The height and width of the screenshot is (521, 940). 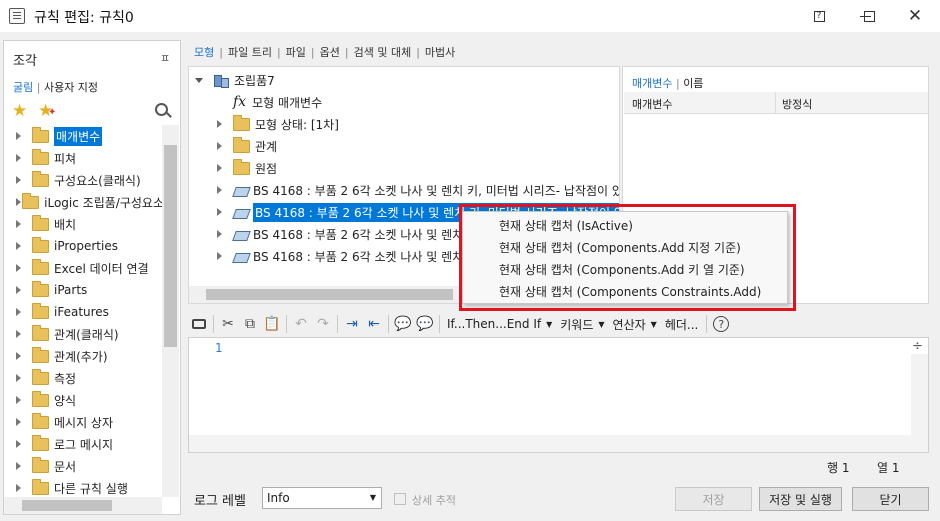 I want to click on tab-options: 옵션, so click(x=330, y=52).